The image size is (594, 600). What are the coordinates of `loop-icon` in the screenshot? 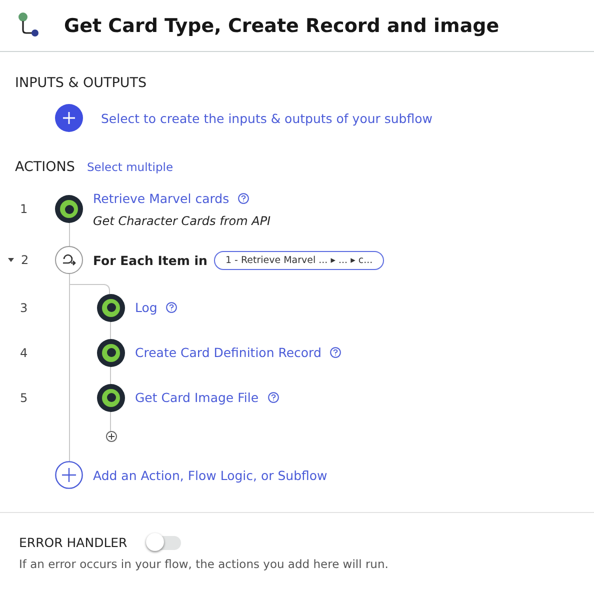 It's located at (69, 260).